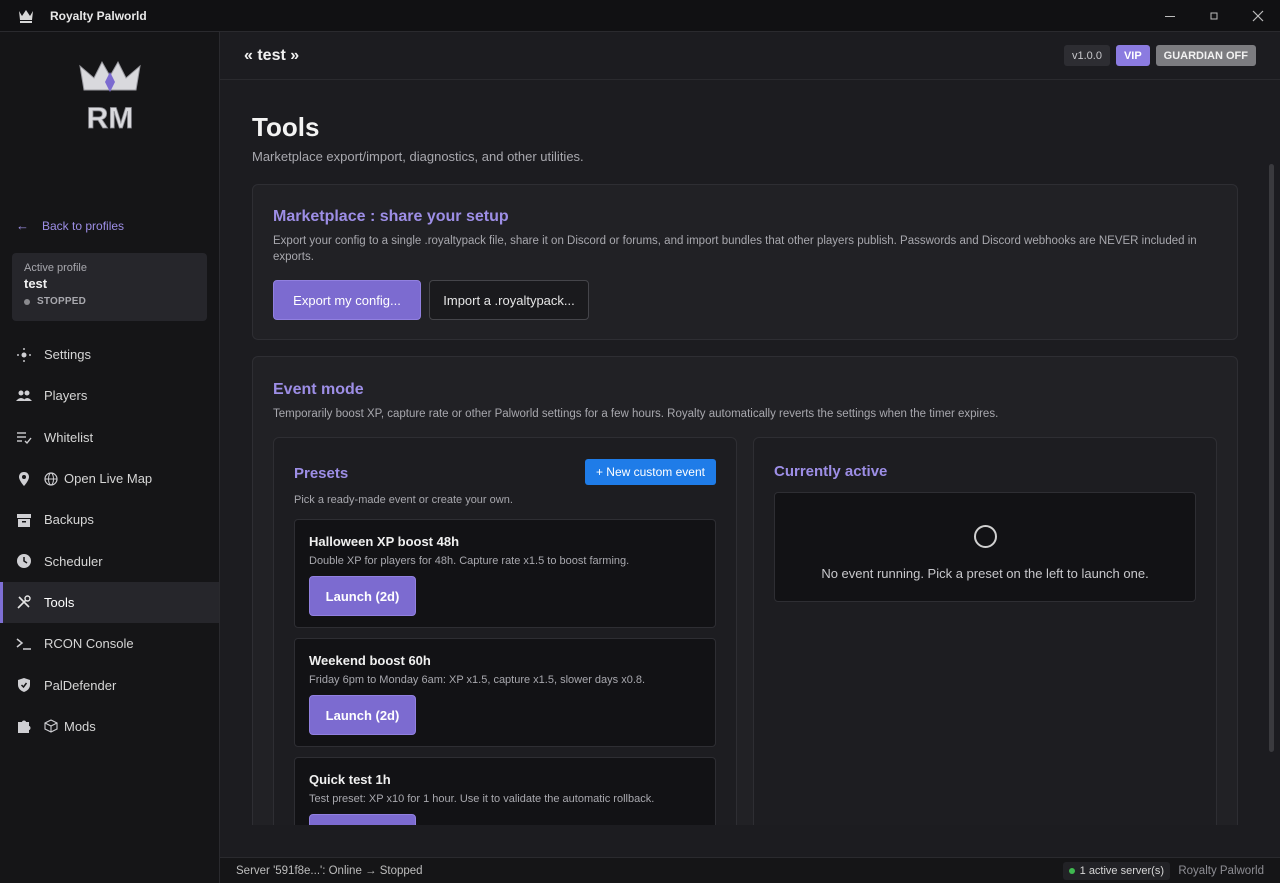  Describe the element at coordinates (24, 437) in the screenshot. I see `checklist-icon` at that location.